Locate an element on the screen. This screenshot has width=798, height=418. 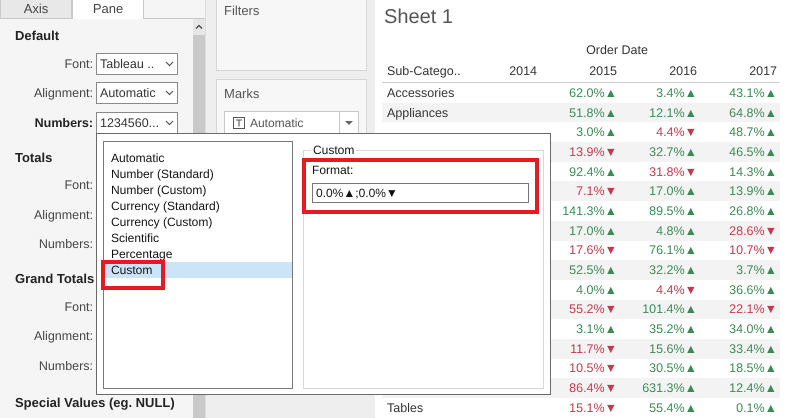
table-cell: 55.4%▲ is located at coordinates (673, 407).